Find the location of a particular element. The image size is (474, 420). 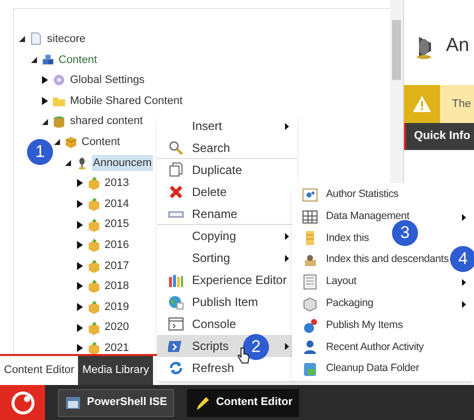

warning-text: The is located at coordinates (461, 104).